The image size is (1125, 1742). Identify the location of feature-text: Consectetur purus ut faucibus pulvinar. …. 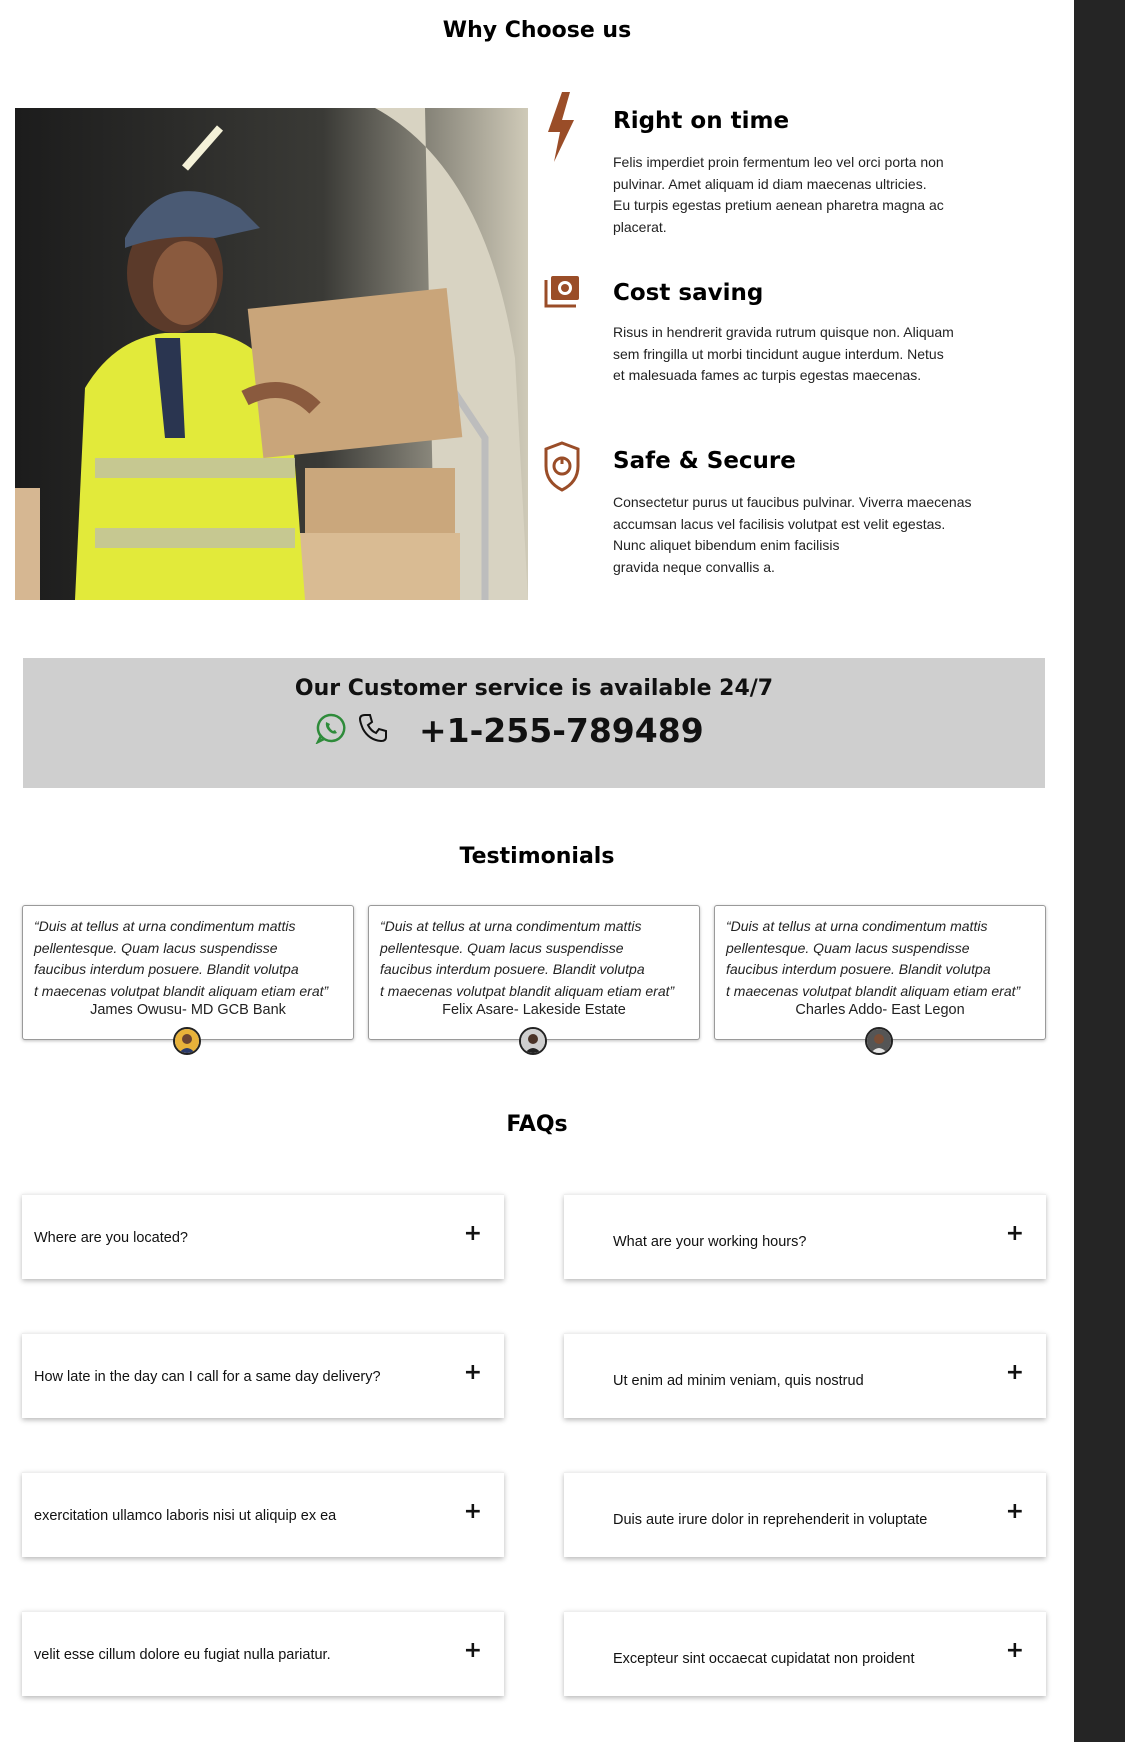
(792, 534).